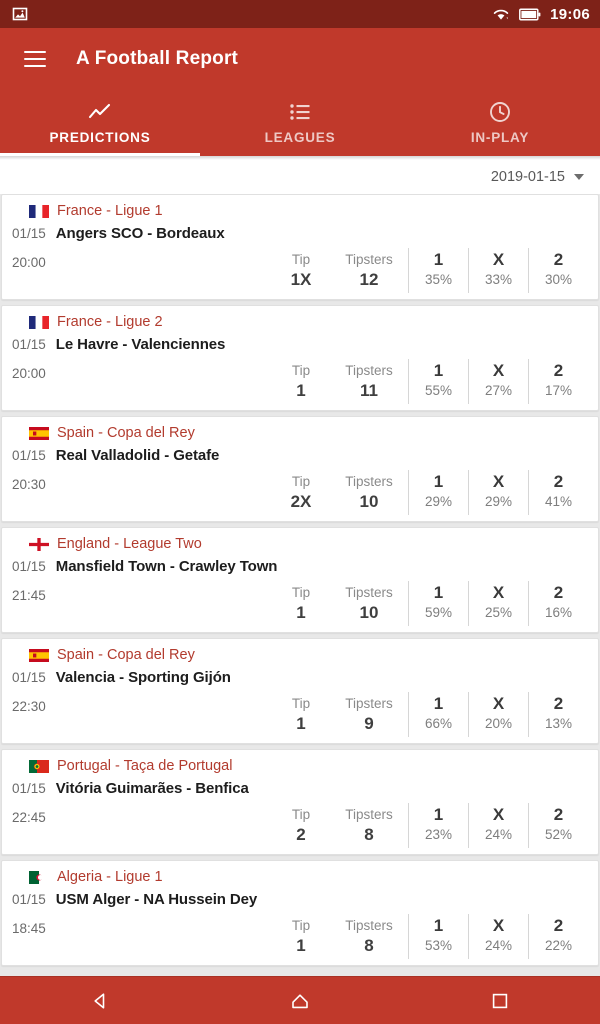 This screenshot has height=1024, width=600. I want to click on date-selector-value: 2019-01-15, so click(527, 177).